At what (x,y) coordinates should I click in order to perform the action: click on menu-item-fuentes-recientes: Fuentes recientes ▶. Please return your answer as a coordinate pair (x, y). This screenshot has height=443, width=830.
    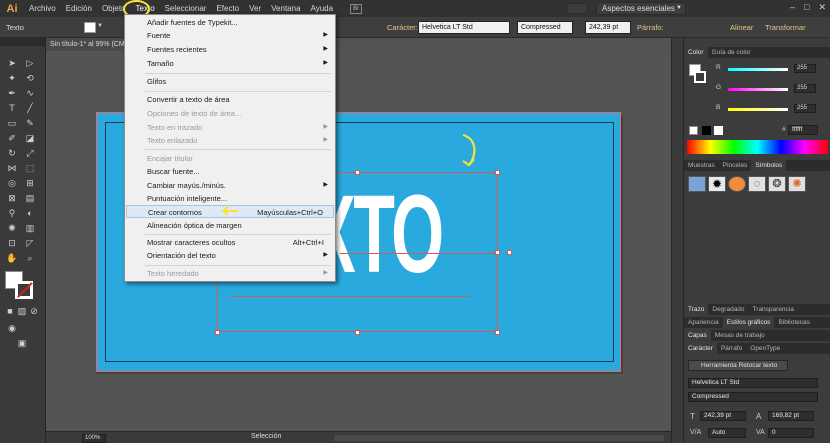
    Looking at the image, I should click on (230, 49).